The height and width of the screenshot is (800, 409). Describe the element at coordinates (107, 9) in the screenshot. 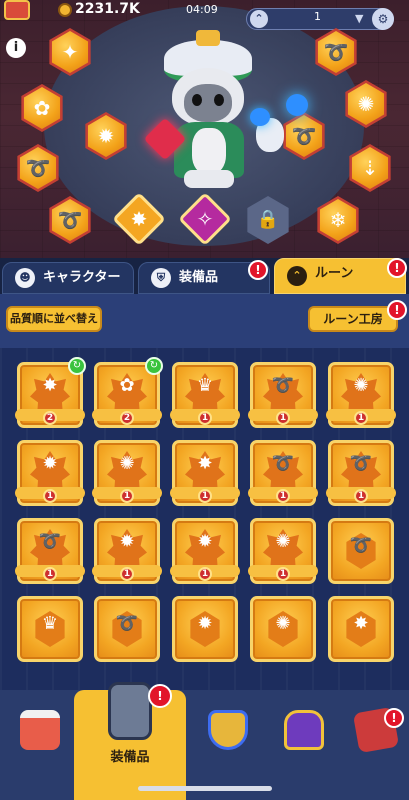

I see `coins-value: 2231.7K` at that location.